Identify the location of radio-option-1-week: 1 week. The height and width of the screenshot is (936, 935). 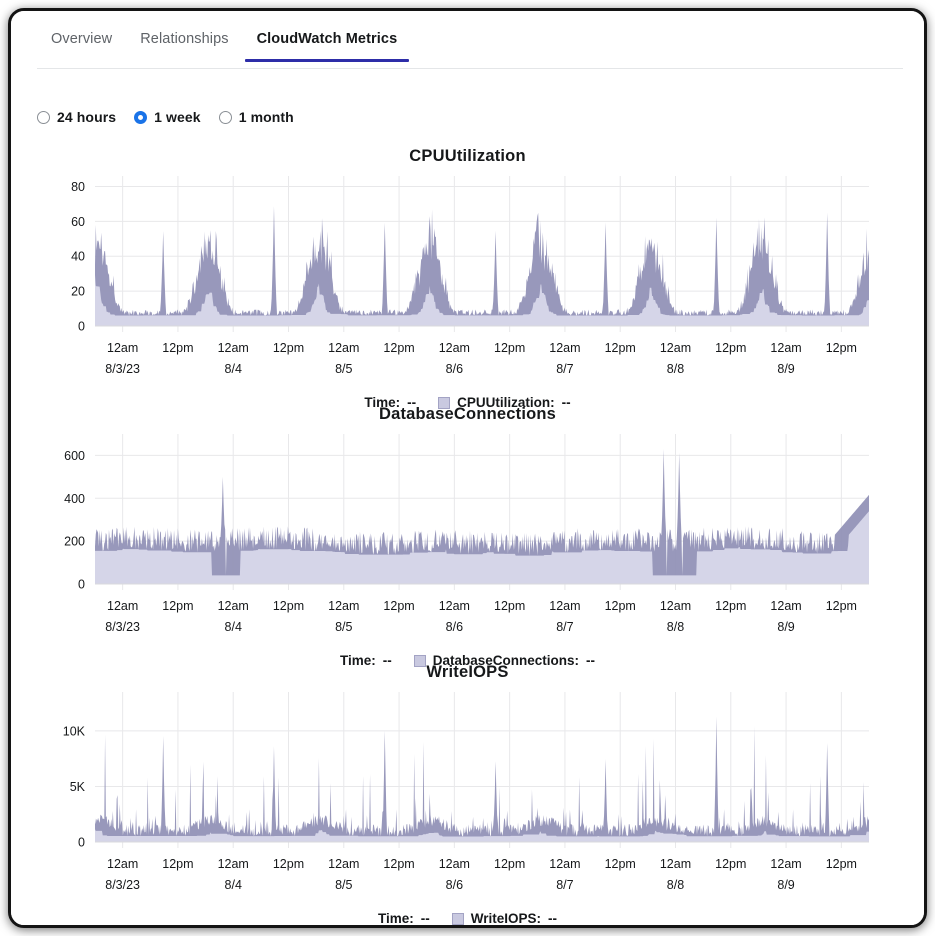
(167, 117).